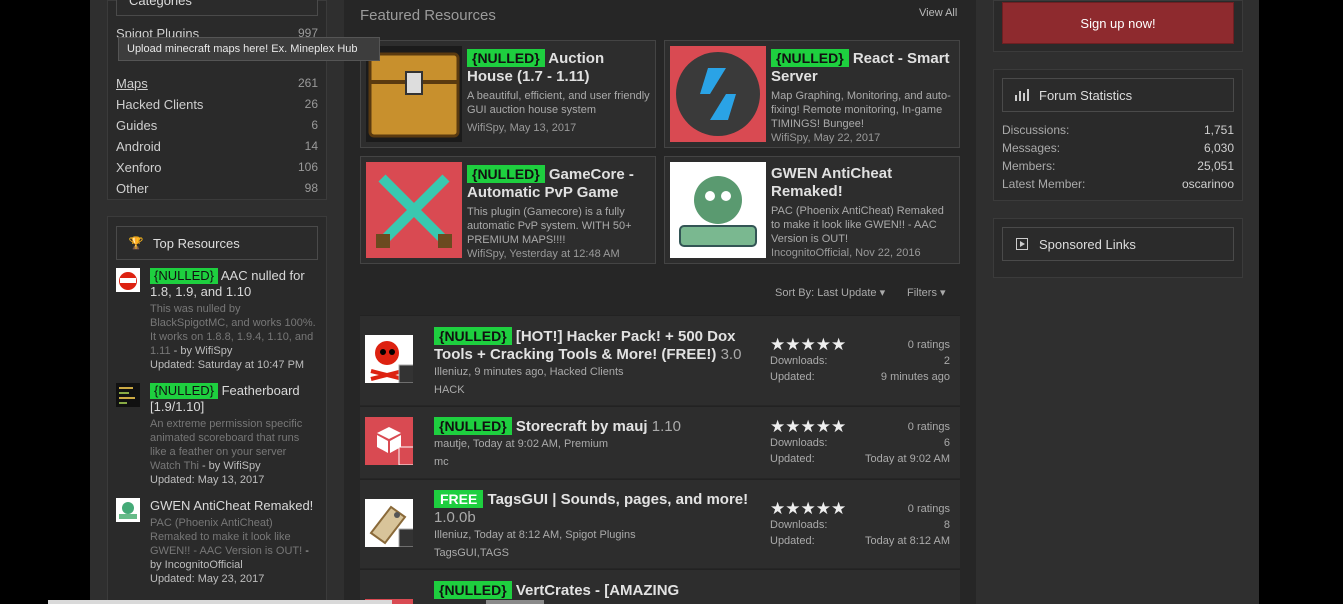 The width and height of the screenshot is (1343, 604). Describe the element at coordinates (582, 426) in the screenshot. I see `resource-title: Storecraft by mauj` at that location.